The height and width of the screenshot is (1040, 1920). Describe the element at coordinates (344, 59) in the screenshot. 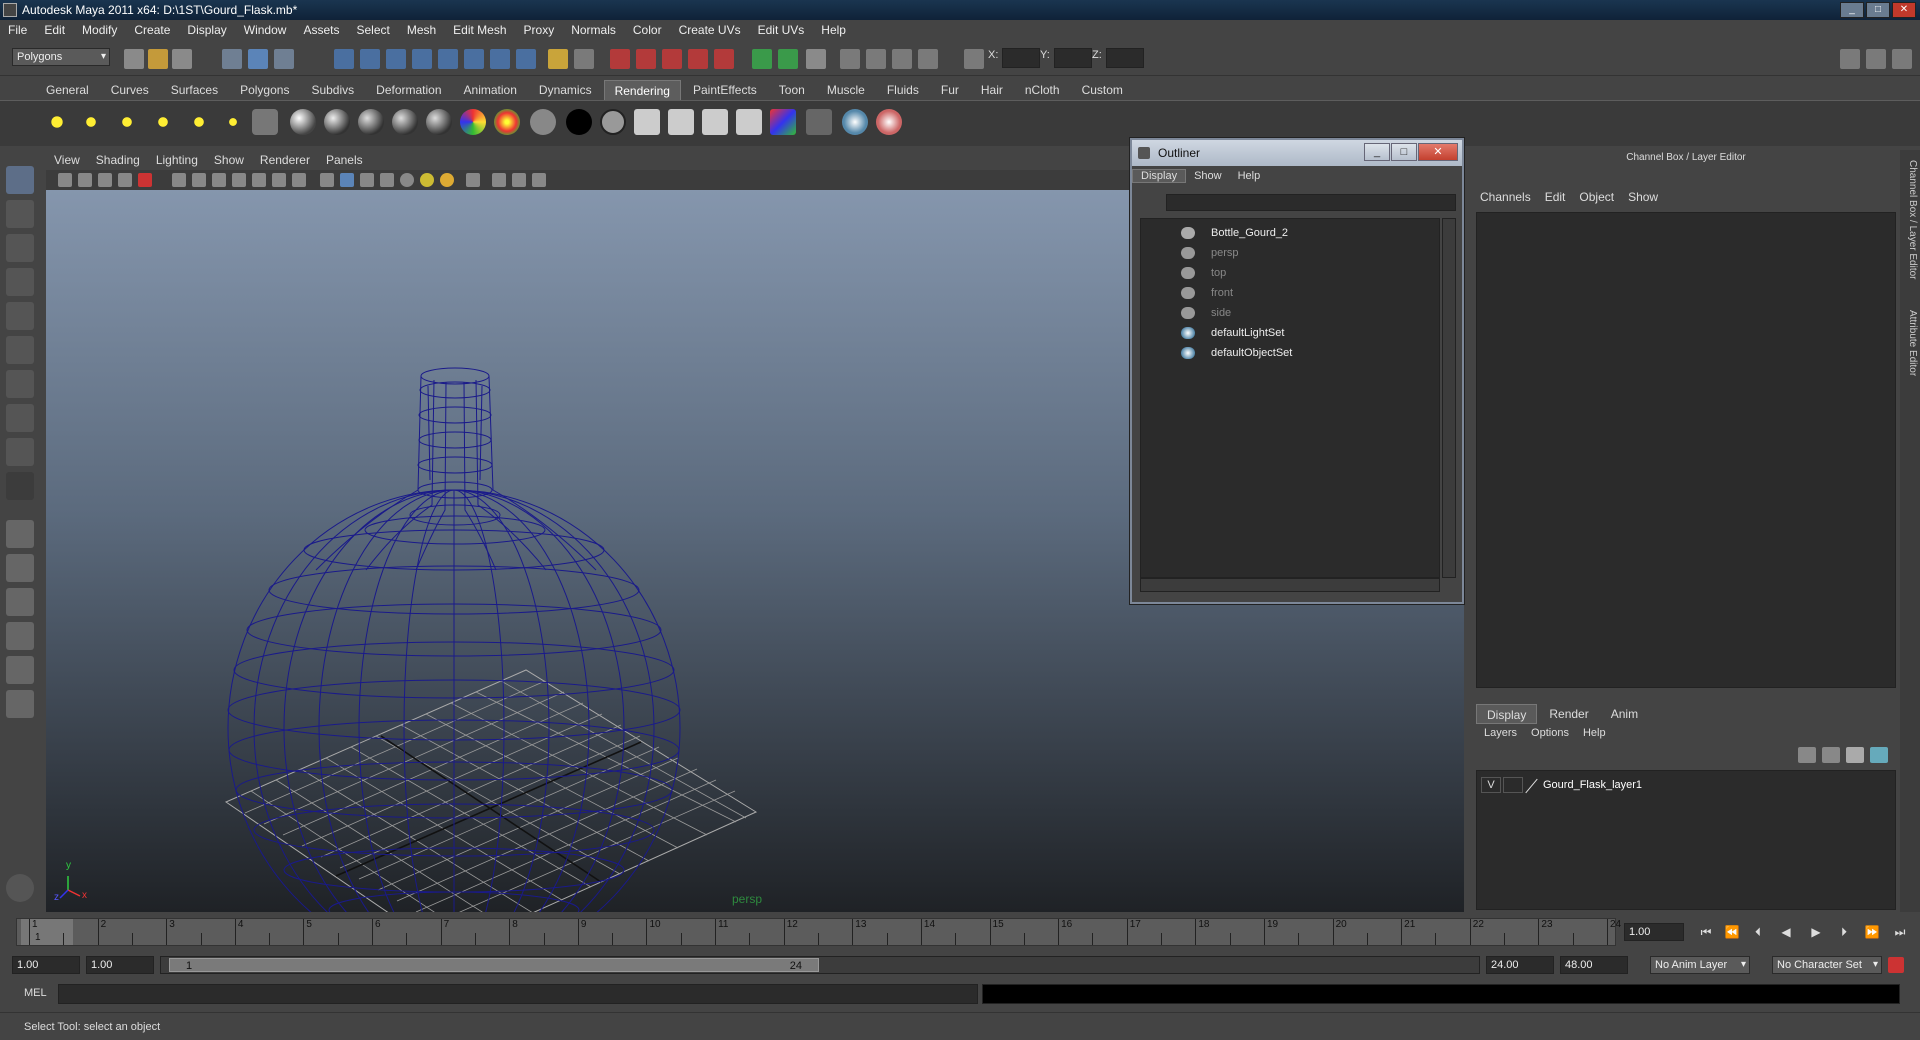

I see `select-handle-icon` at that location.